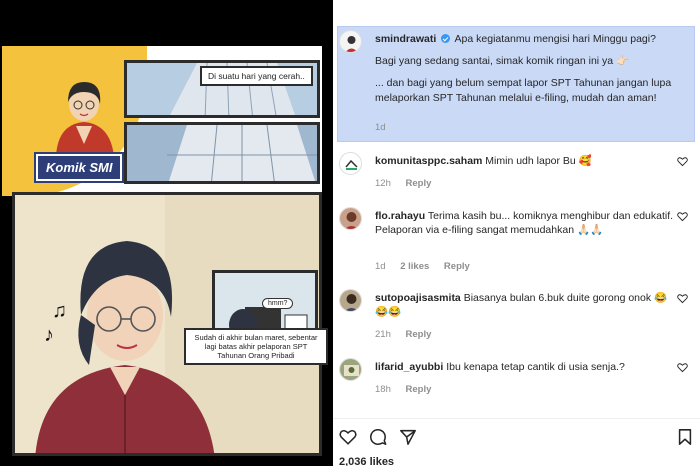 Image resolution: width=700 pixels, height=466 pixels. Describe the element at coordinates (428, 161) in the screenshot. I see `commenter-username: komunitasppc.saham` at that location.